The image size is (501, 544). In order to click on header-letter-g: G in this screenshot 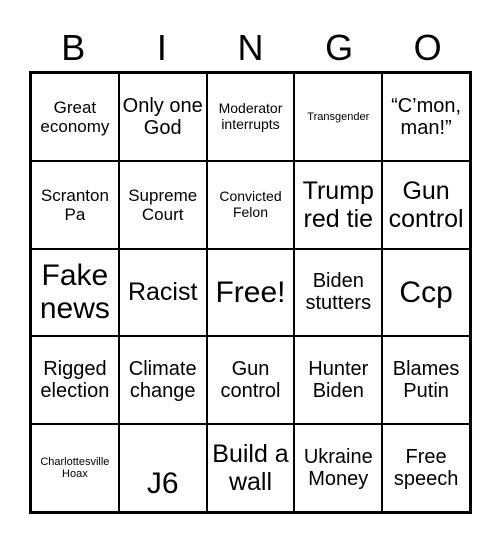, I will do `click(339, 47)`.